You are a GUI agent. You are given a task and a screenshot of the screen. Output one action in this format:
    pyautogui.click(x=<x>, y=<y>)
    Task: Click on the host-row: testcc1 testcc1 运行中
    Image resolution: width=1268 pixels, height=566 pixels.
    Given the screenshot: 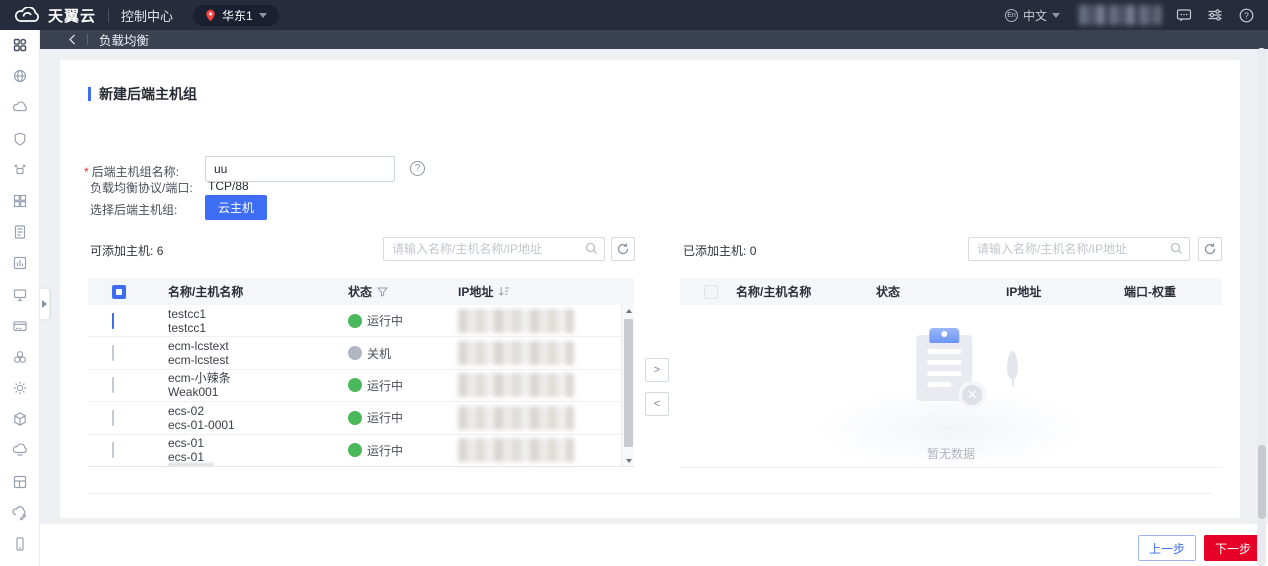 What is the action you would take?
    pyautogui.click(x=361, y=321)
    